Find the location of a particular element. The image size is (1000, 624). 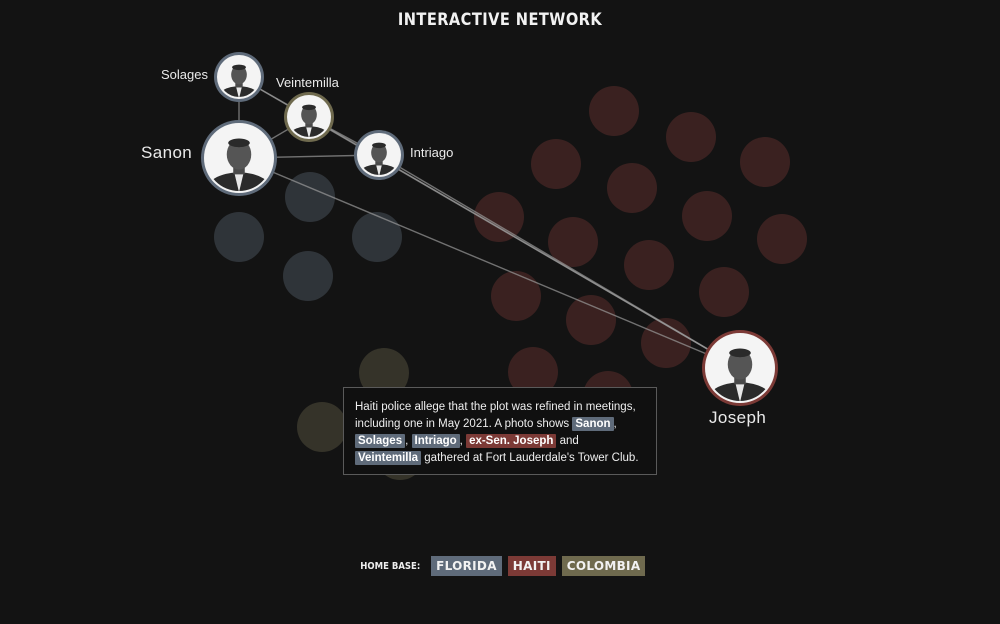

node-veintemilla is located at coordinates (309, 122).